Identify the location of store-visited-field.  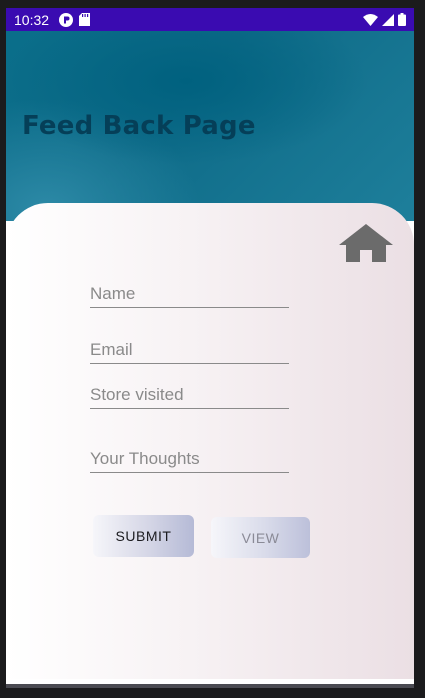
(189, 395).